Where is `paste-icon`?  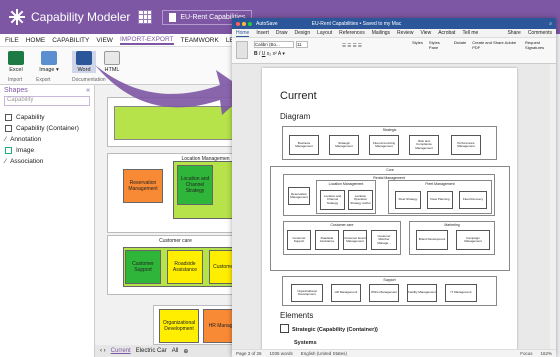 paste-icon is located at coordinates (242, 50).